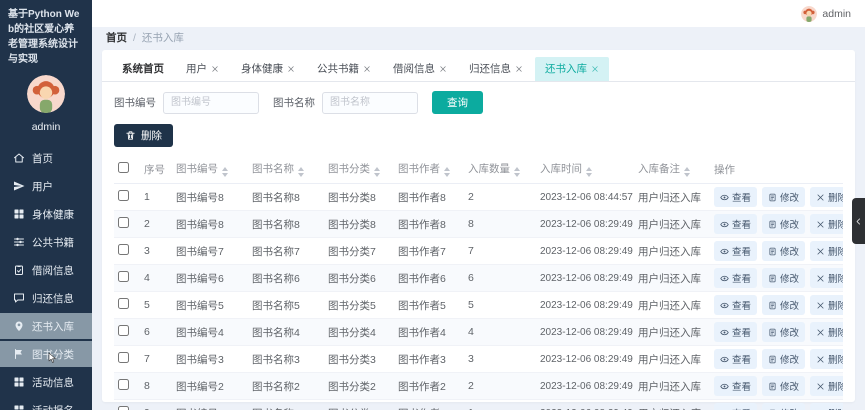 Image resolution: width=865 pixels, height=410 pixels. I want to click on sidebar-item-send: 用户, so click(46, 186).